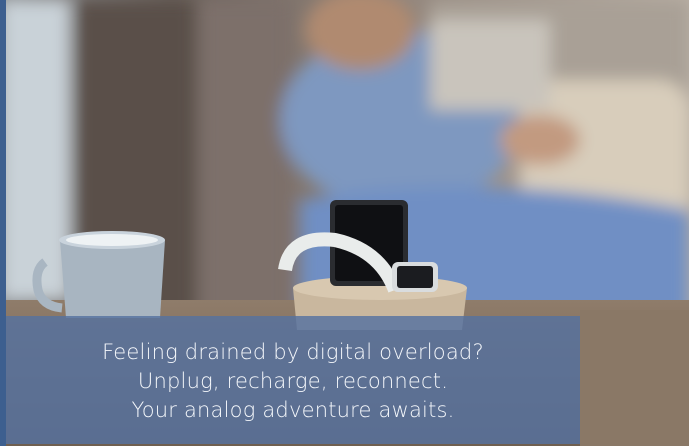 The width and height of the screenshot is (689, 446). Describe the element at coordinates (293, 352) in the screenshot. I see `caption-line-1: Feeling drained by digital overload?` at that location.